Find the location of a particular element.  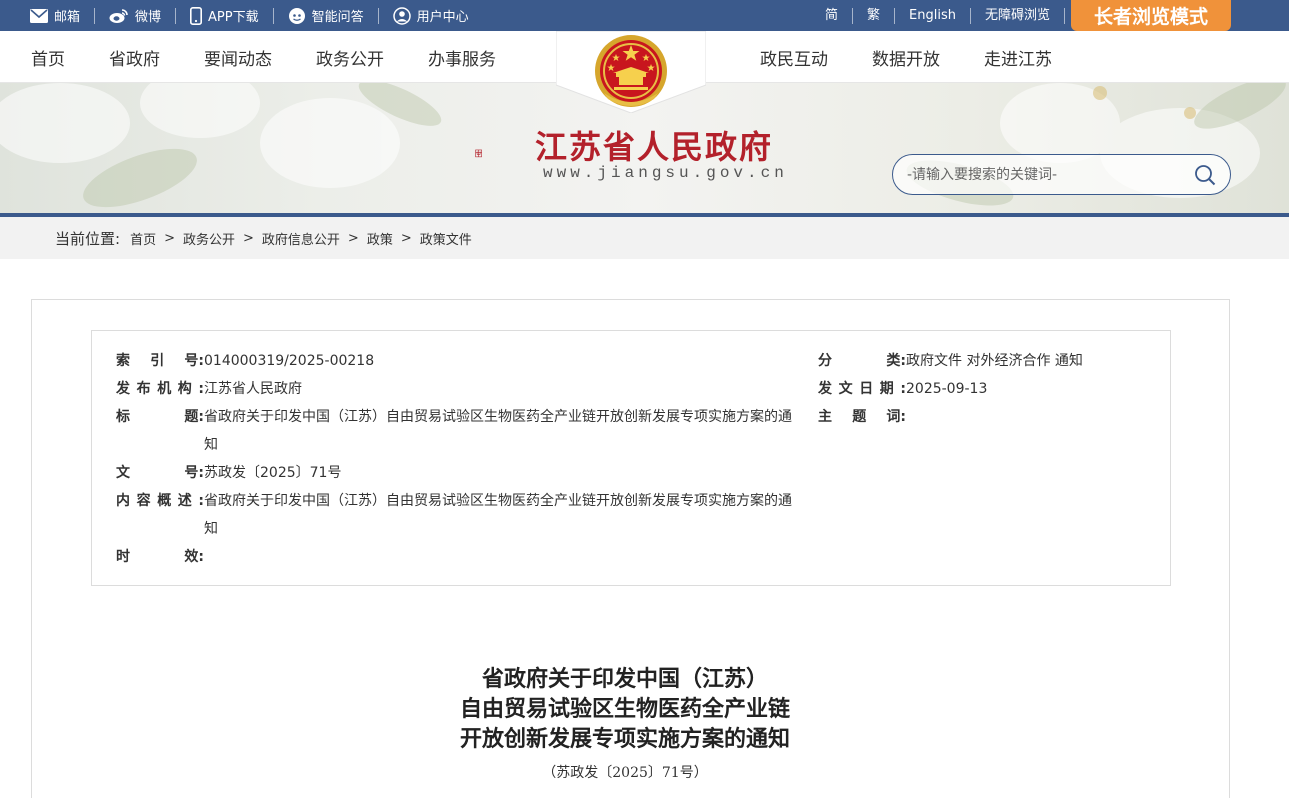

meta-label-category: 分类: is located at coordinates (862, 361).